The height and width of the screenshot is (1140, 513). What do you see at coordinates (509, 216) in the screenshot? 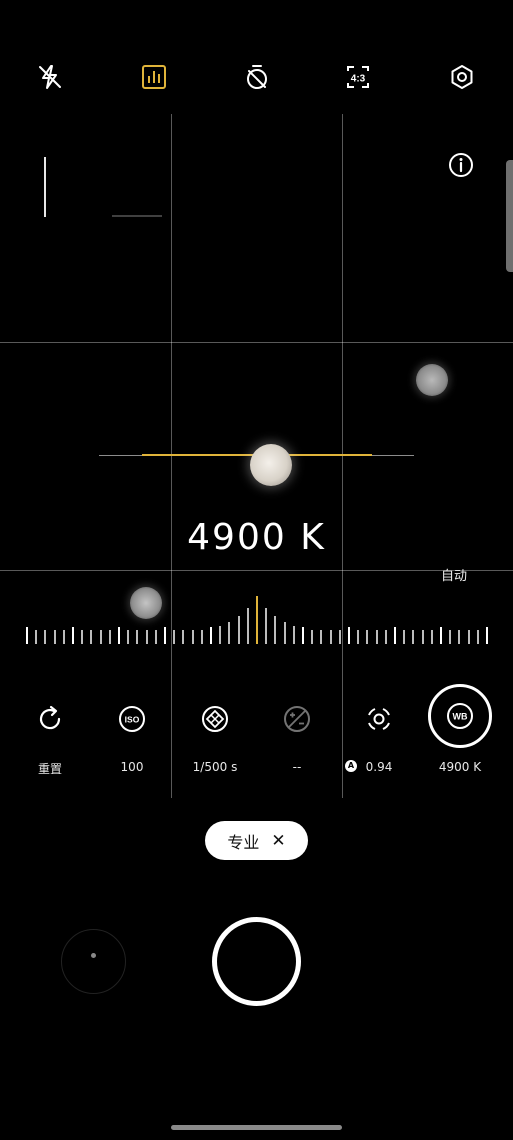
I see `side-panel-handle` at bounding box center [509, 216].